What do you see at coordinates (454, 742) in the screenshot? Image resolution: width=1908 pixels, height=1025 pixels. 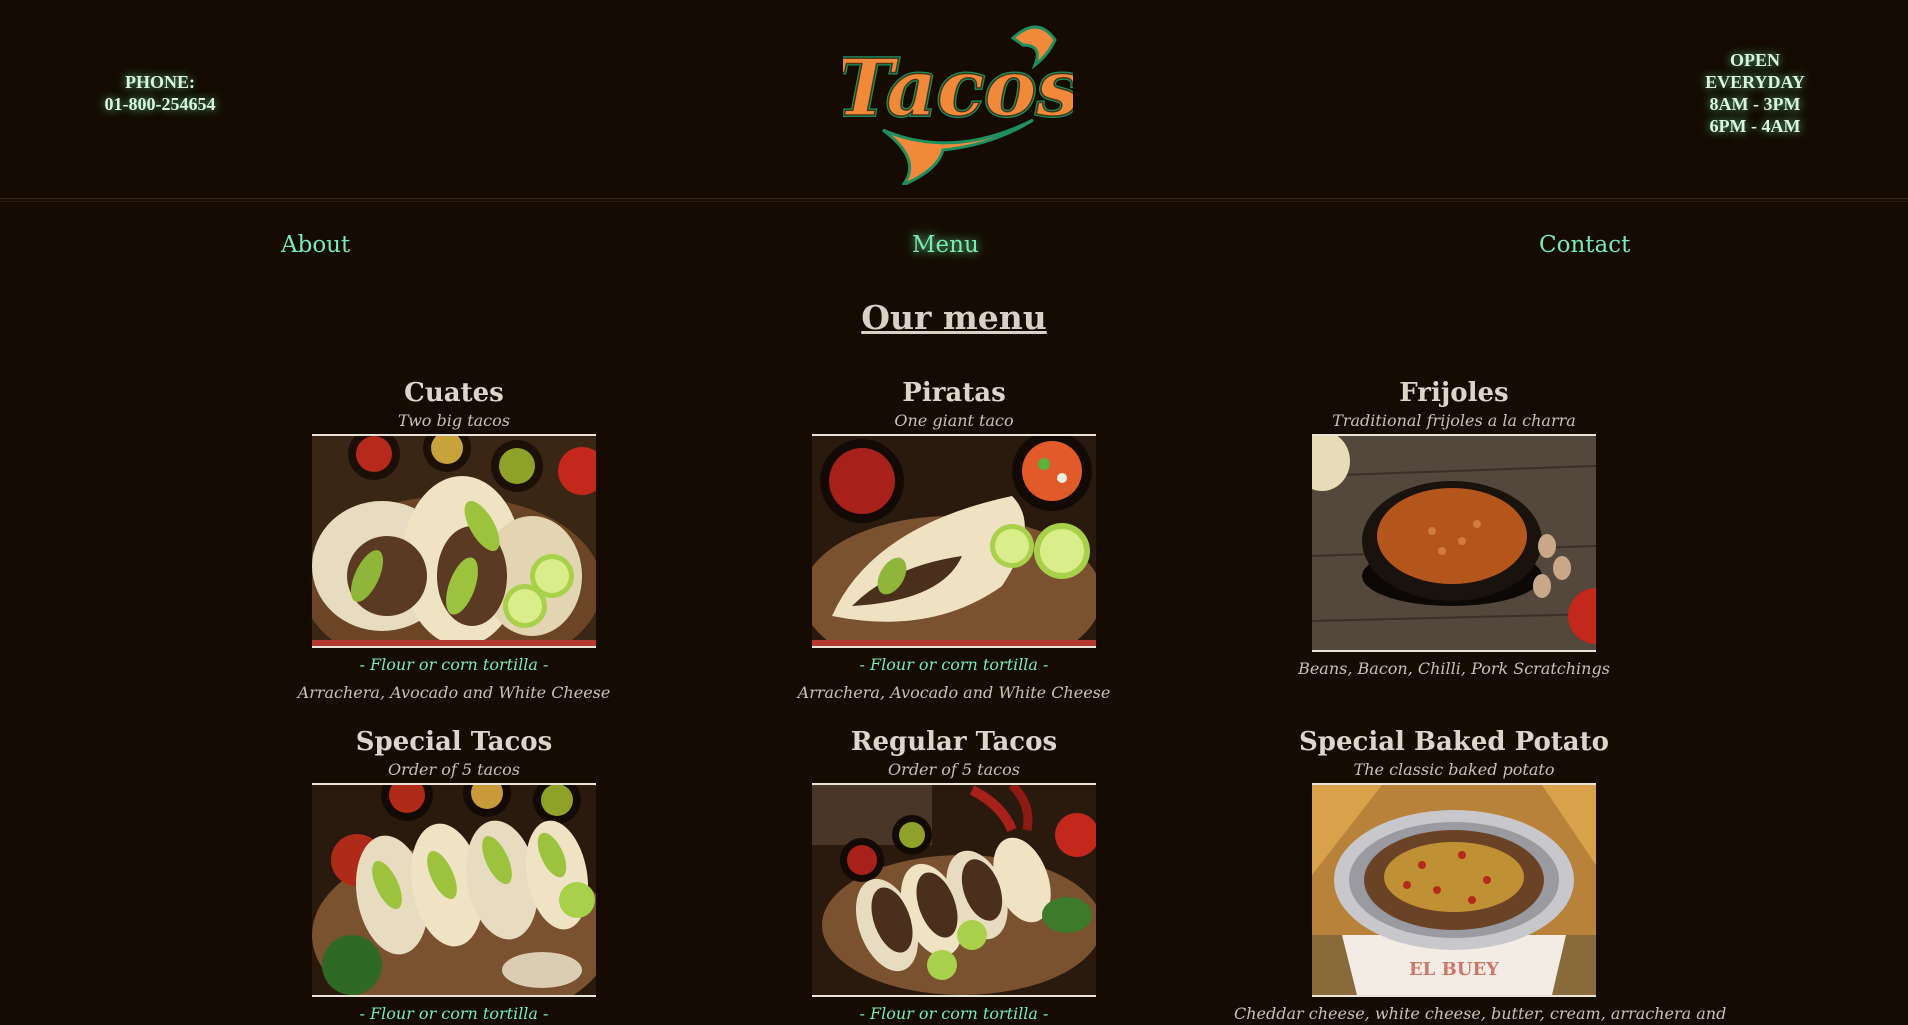 I see `menu-item-name: Special Tacos` at bounding box center [454, 742].